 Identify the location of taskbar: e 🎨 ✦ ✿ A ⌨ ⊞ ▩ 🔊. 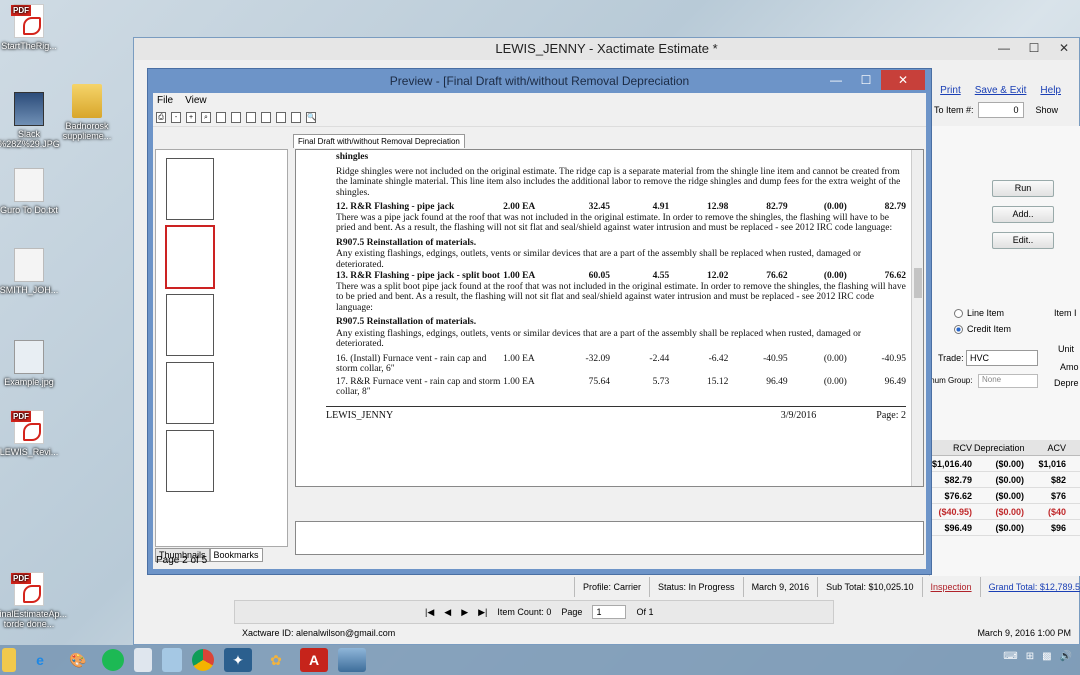
(540, 660).